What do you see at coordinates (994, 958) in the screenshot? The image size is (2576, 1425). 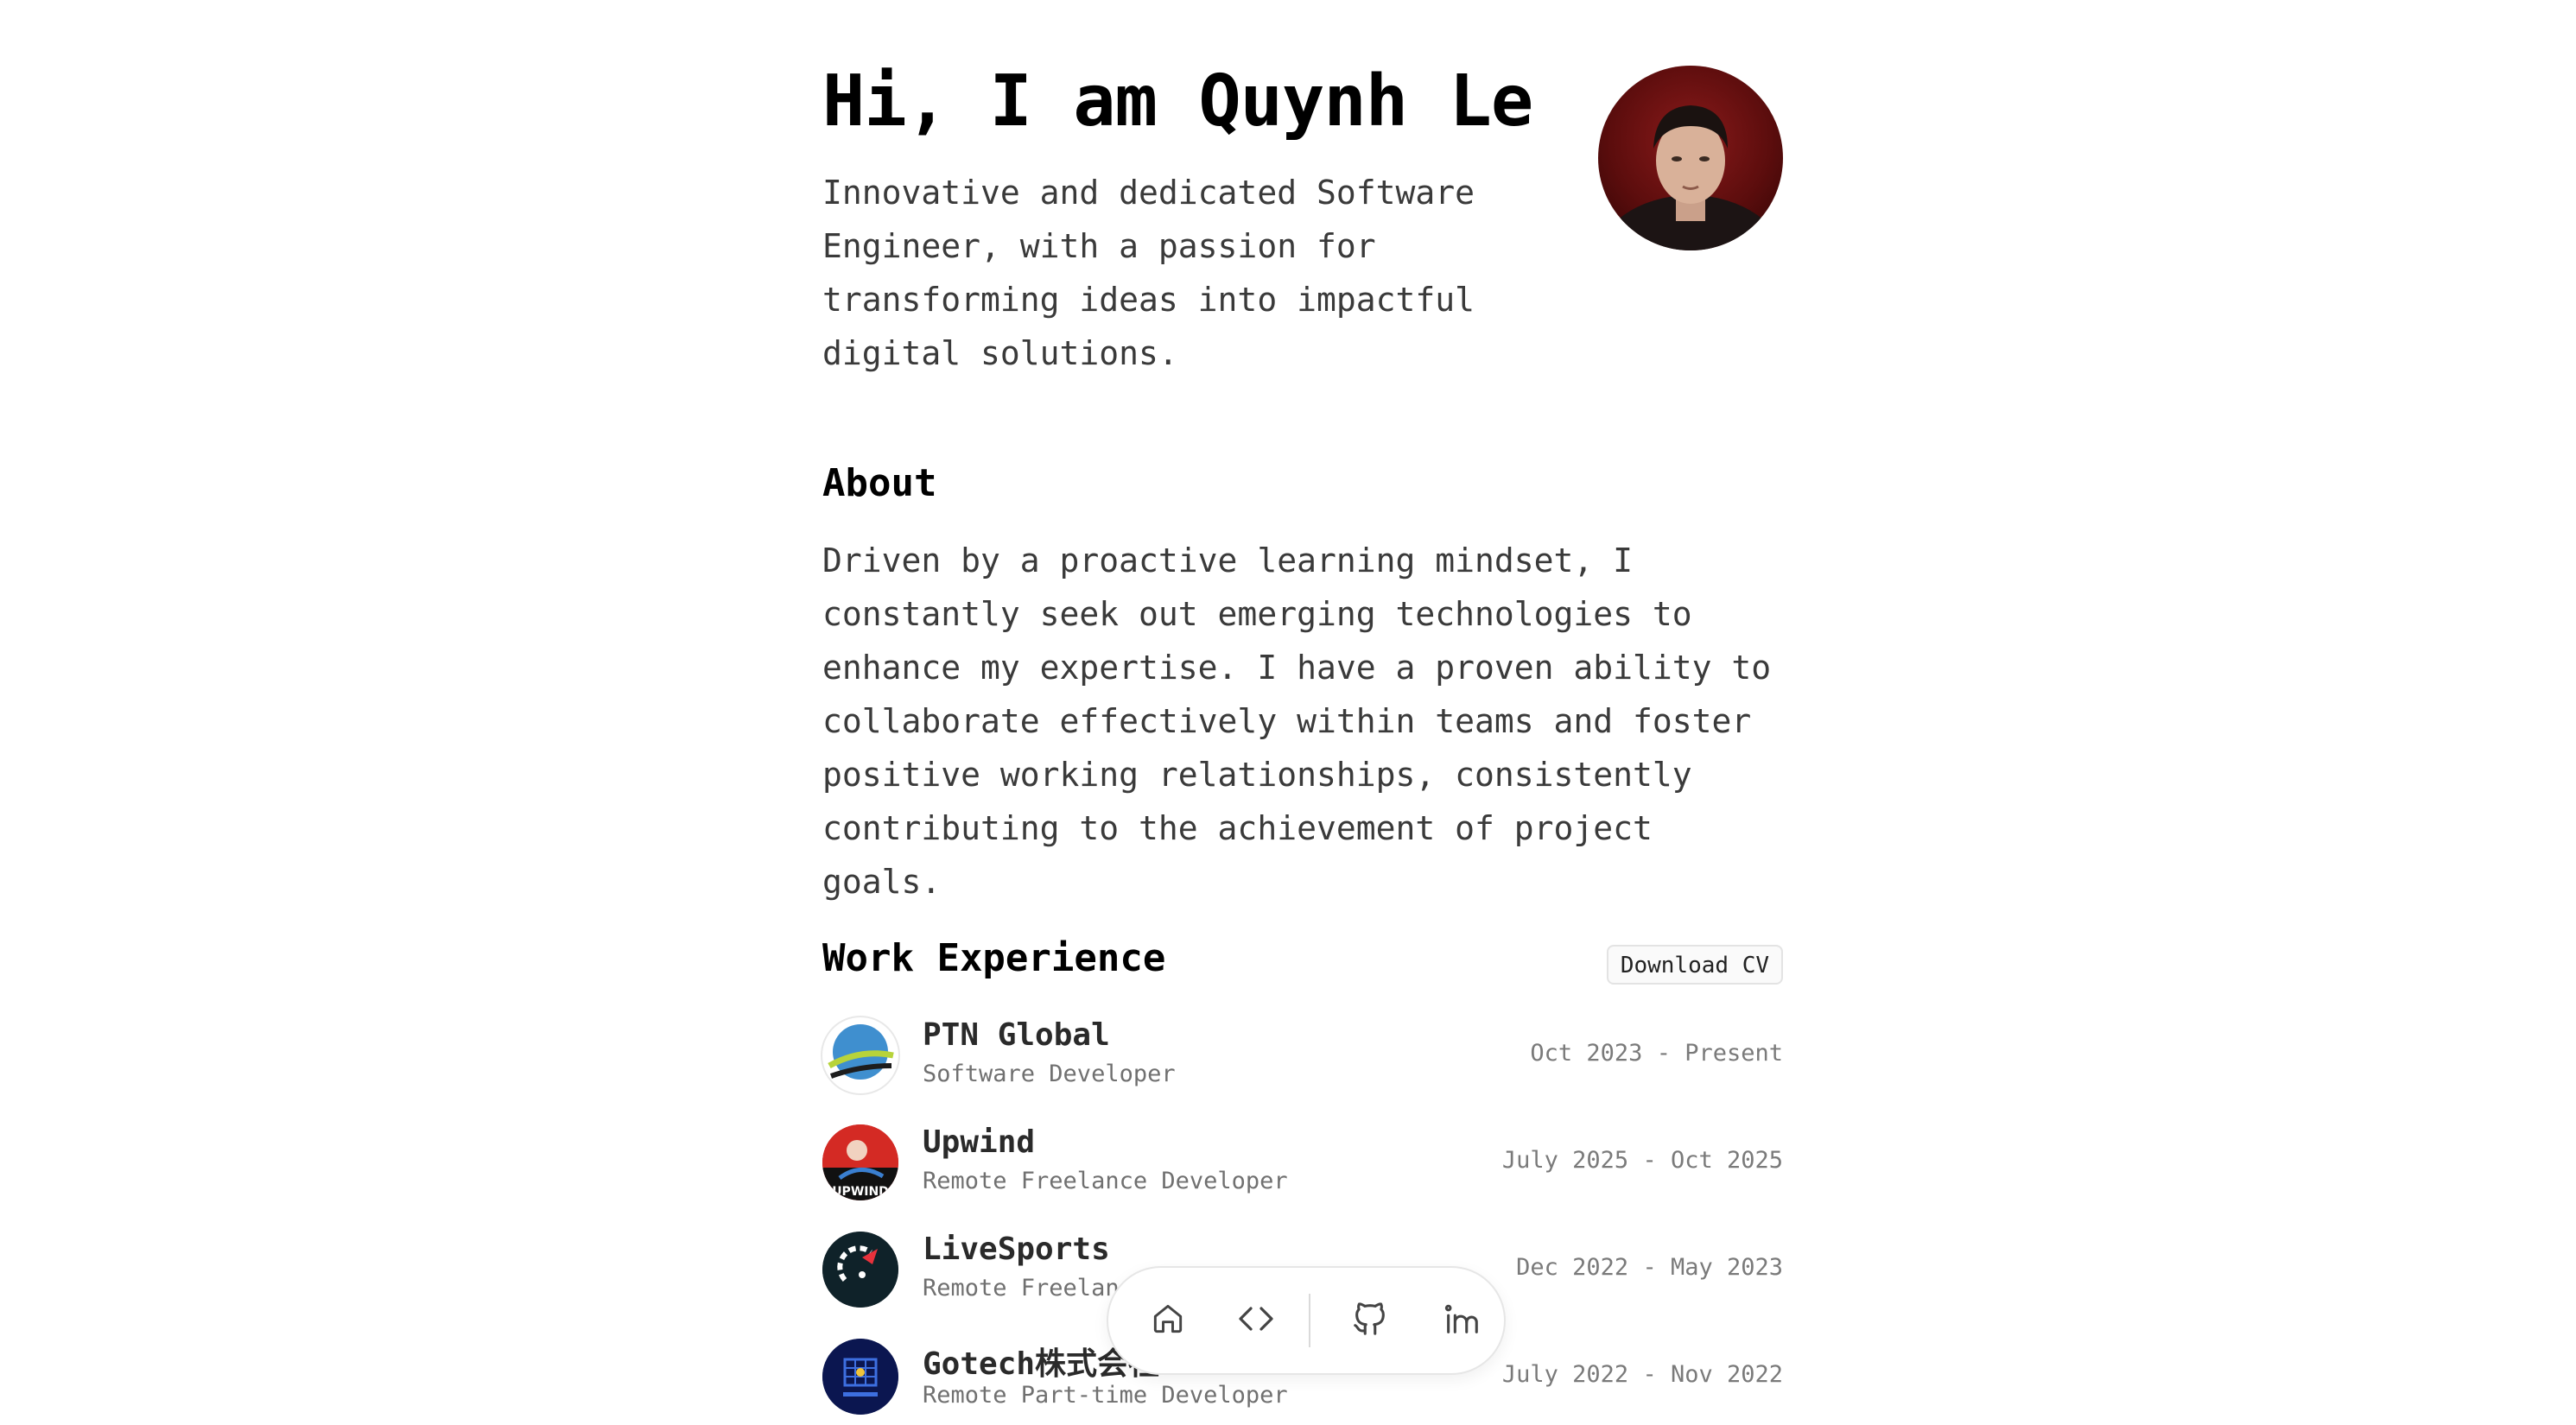 I see `work-experience-heading: Work Experience` at bounding box center [994, 958].